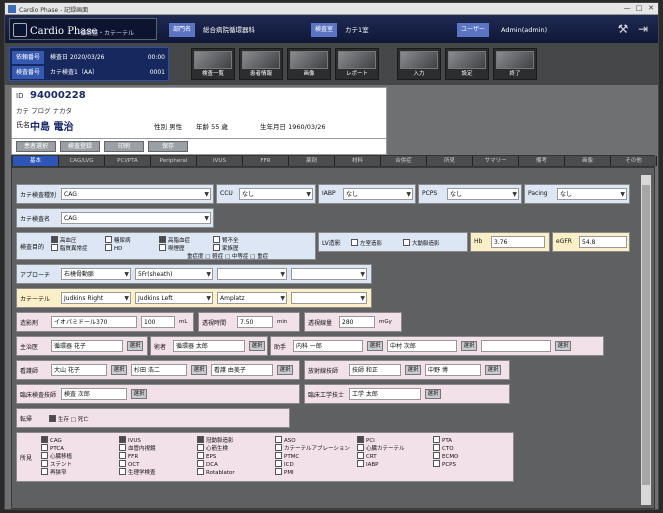  What do you see at coordinates (634, 161) in the screenshot?
I see `tab-other: その他` at bounding box center [634, 161].